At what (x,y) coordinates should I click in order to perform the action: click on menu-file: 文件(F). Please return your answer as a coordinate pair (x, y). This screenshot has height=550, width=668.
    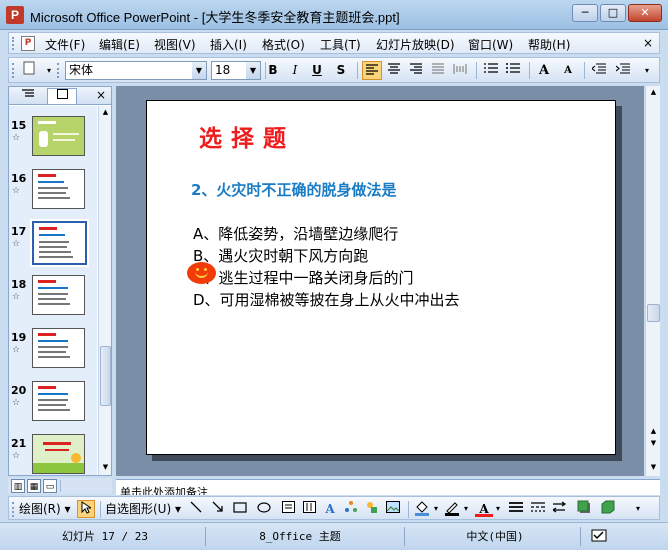
    Looking at the image, I should click on (65, 44).